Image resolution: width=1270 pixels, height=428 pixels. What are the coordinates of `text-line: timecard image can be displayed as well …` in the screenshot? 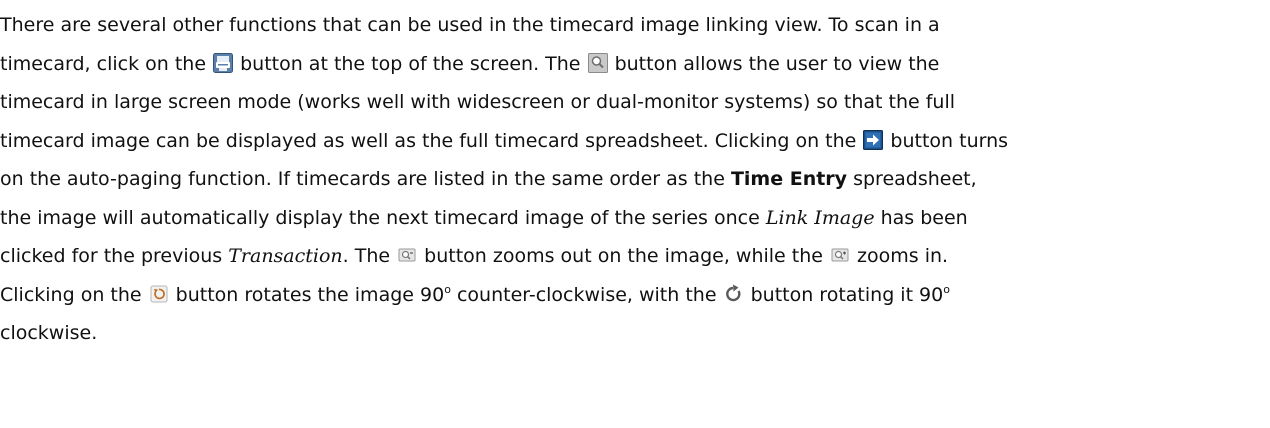 It's located at (631, 141).